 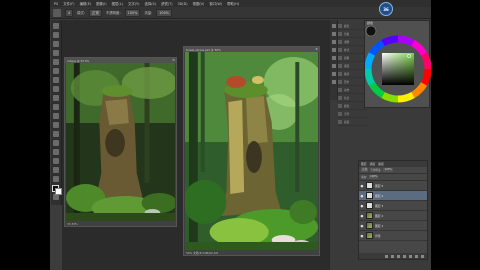 What do you see at coordinates (56, 107) in the screenshot?
I see `history-brush-tool-icon` at bounding box center [56, 107].